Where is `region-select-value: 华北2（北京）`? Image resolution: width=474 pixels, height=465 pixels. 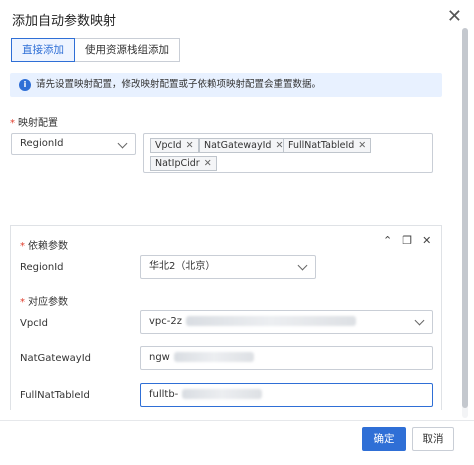
region-select-value: 华北2（北京） is located at coordinates (182, 266).